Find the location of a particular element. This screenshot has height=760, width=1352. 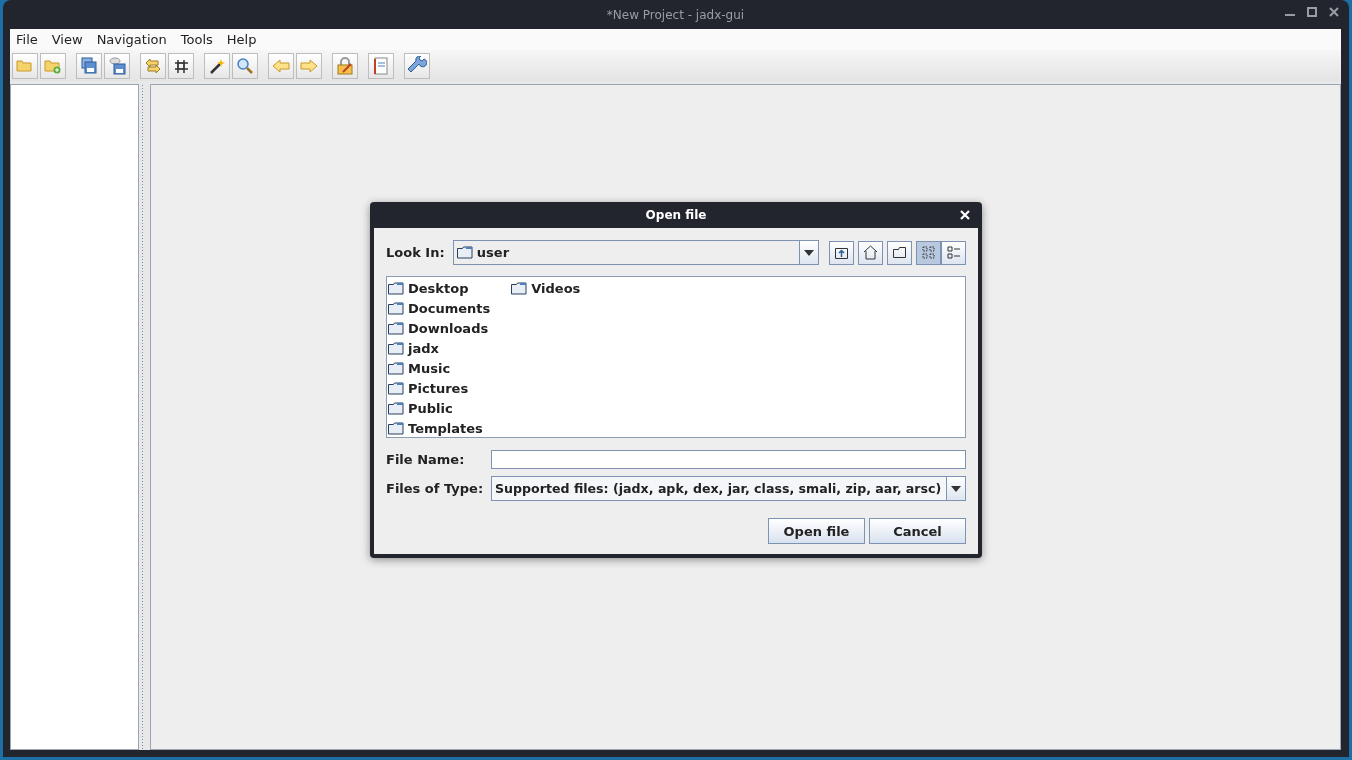

home-icon is located at coordinates (870, 252).